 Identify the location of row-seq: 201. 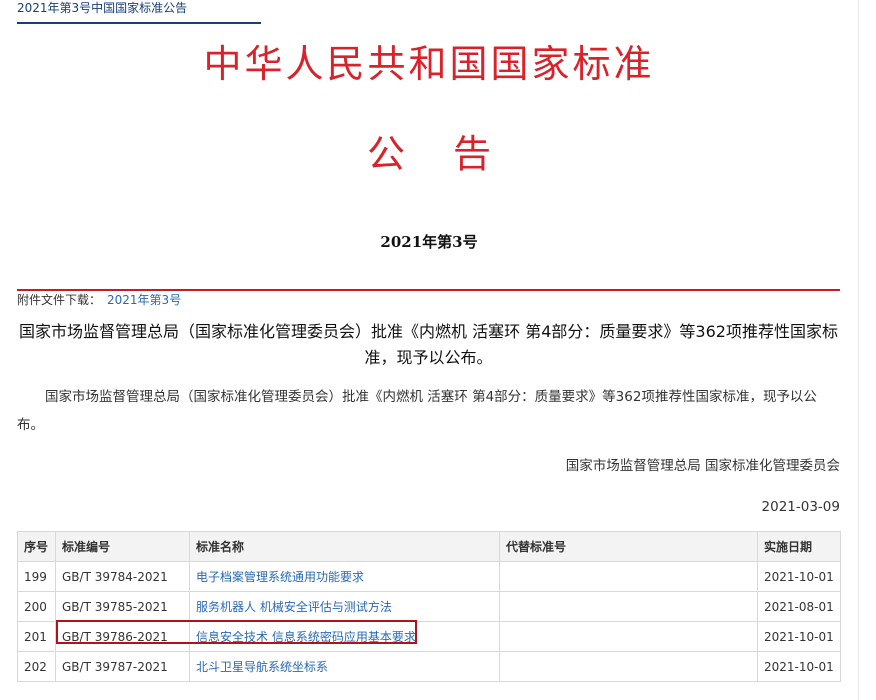
(36, 636).